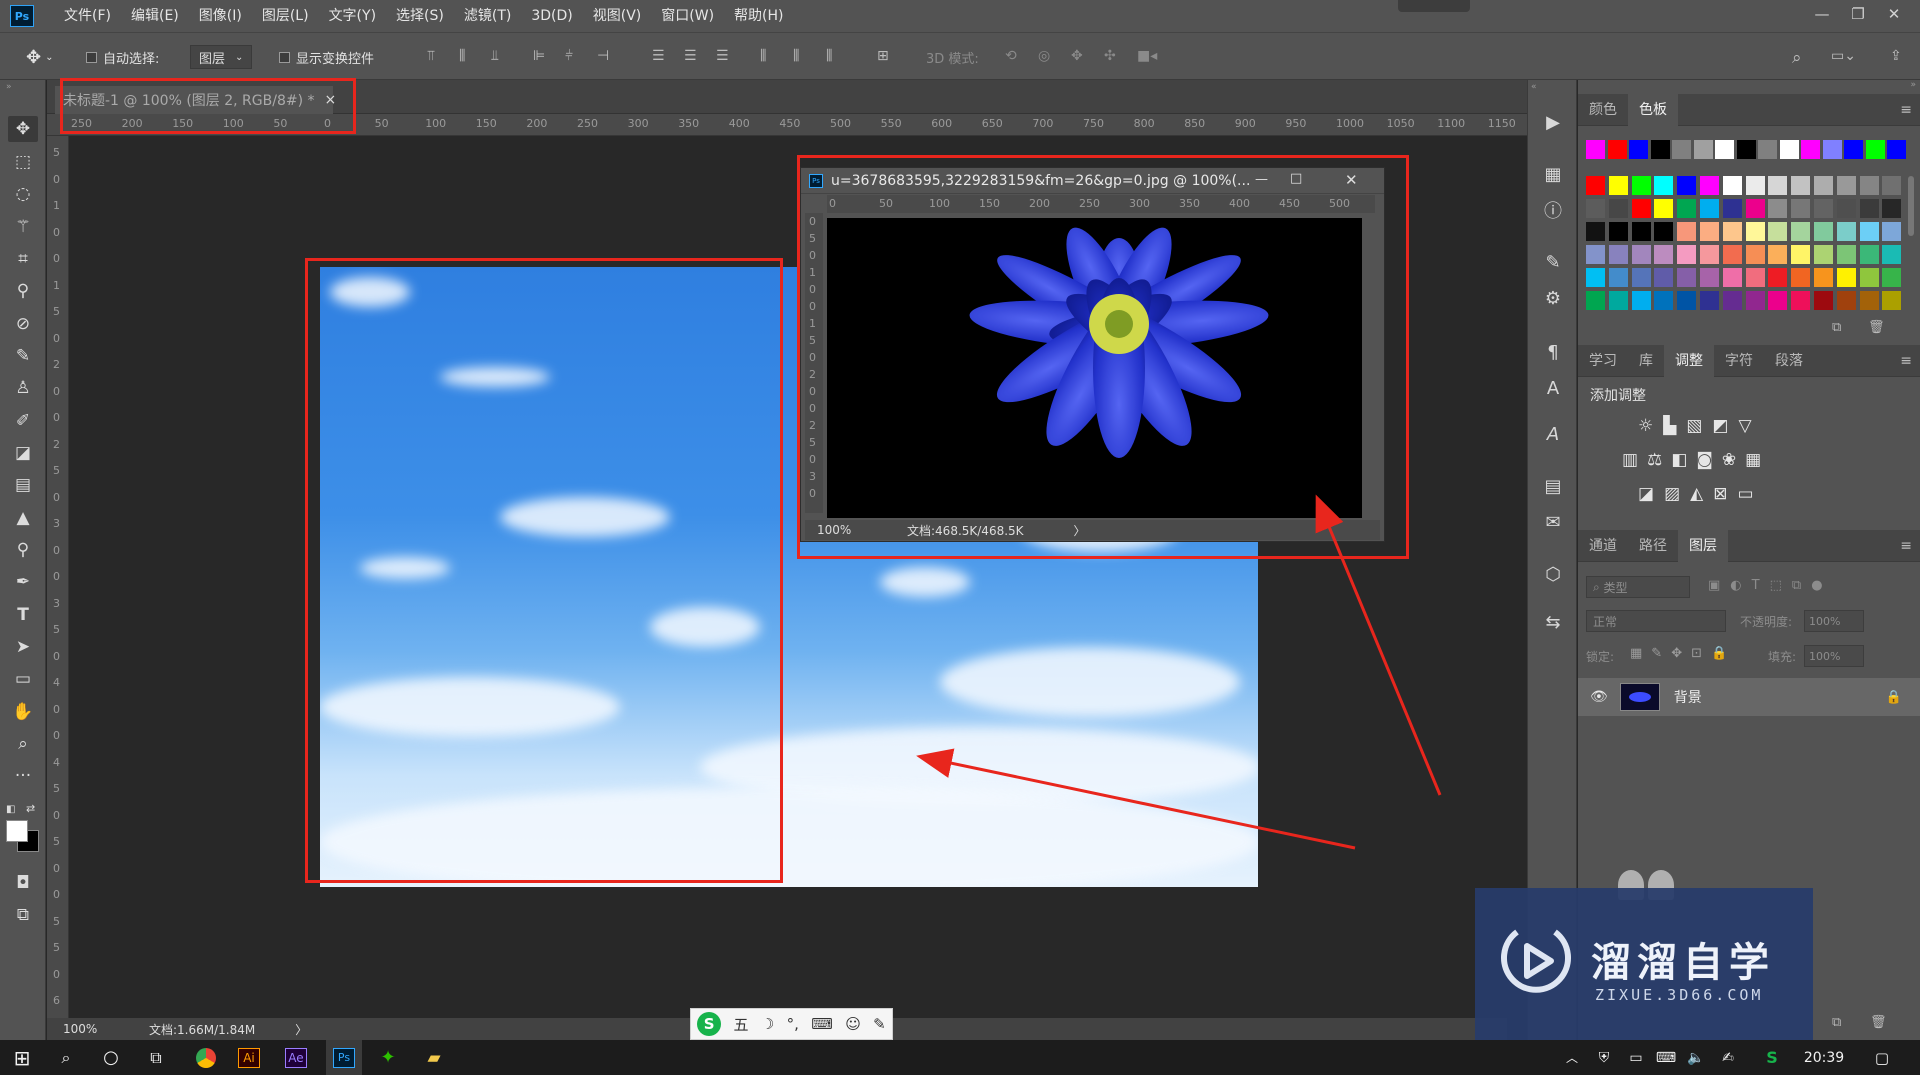 The image size is (1920, 1075). Describe the element at coordinates (1750, 494) in the screenshot. I see `gradient-map-icon: ▭` at that location.